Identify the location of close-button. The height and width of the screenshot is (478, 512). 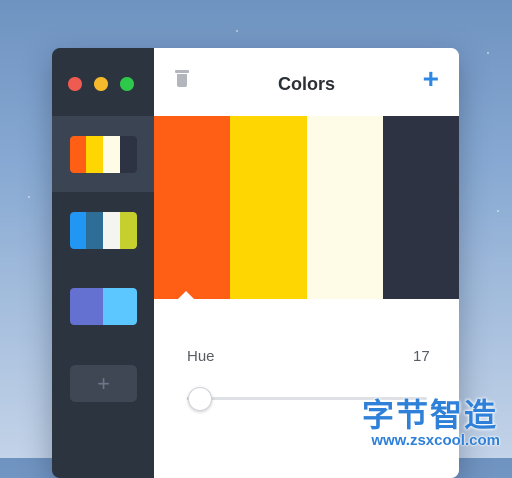
(75, 84).